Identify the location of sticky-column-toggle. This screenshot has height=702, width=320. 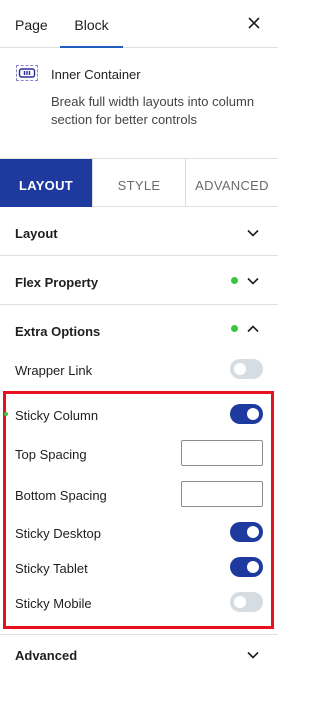
(246, 414).